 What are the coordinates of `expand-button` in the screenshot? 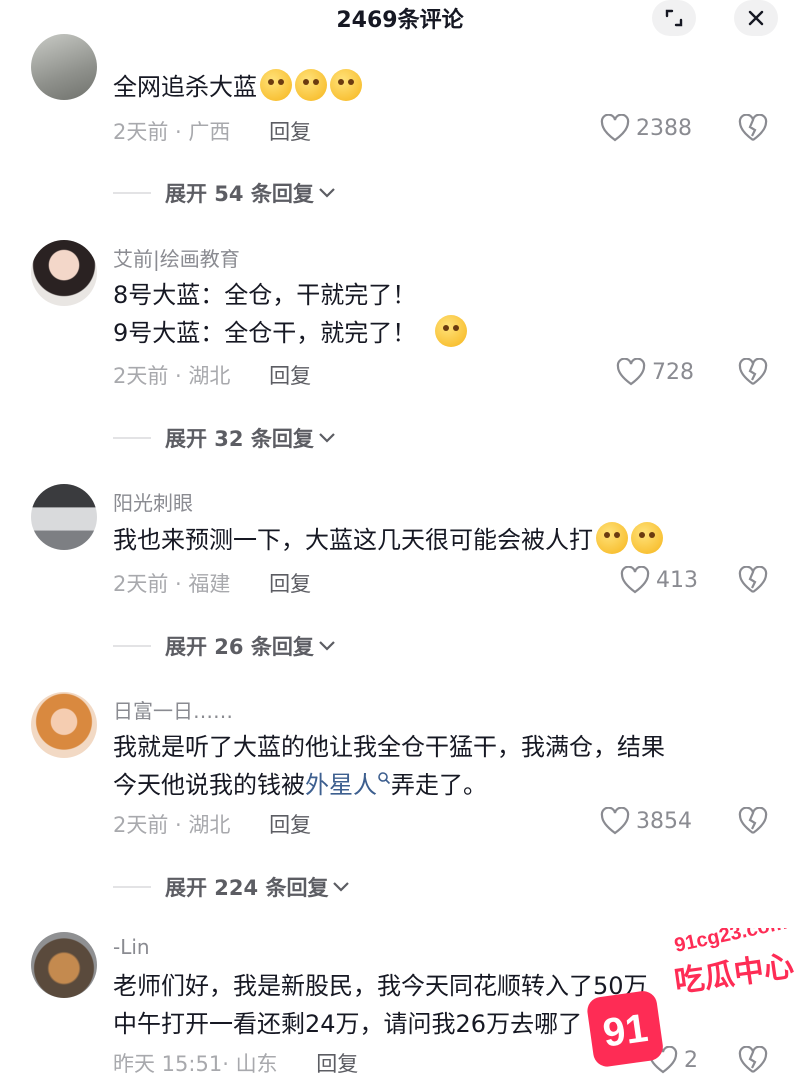 It's located at (674, 18).